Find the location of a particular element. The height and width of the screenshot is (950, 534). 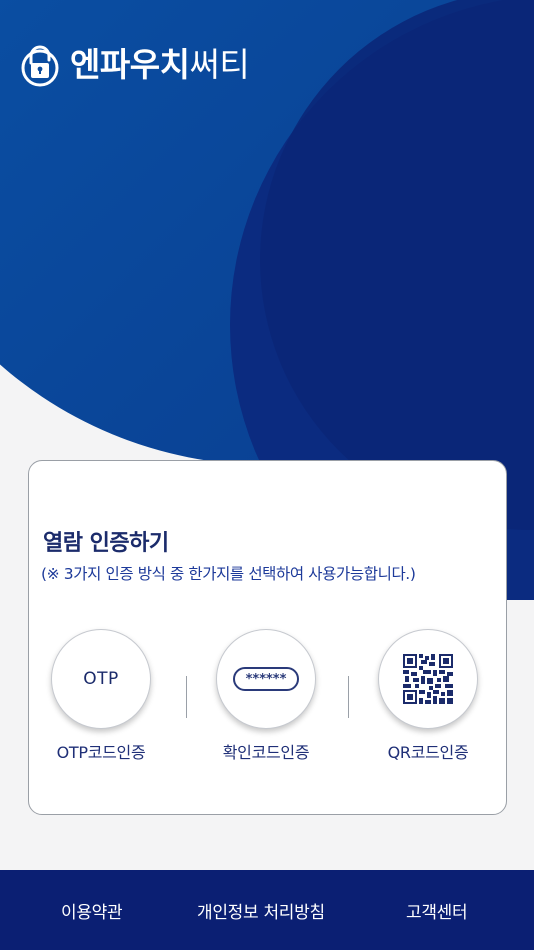

confirm-code-auth-button: ****** 확인코드인증 is located at coordinates (266, 696).